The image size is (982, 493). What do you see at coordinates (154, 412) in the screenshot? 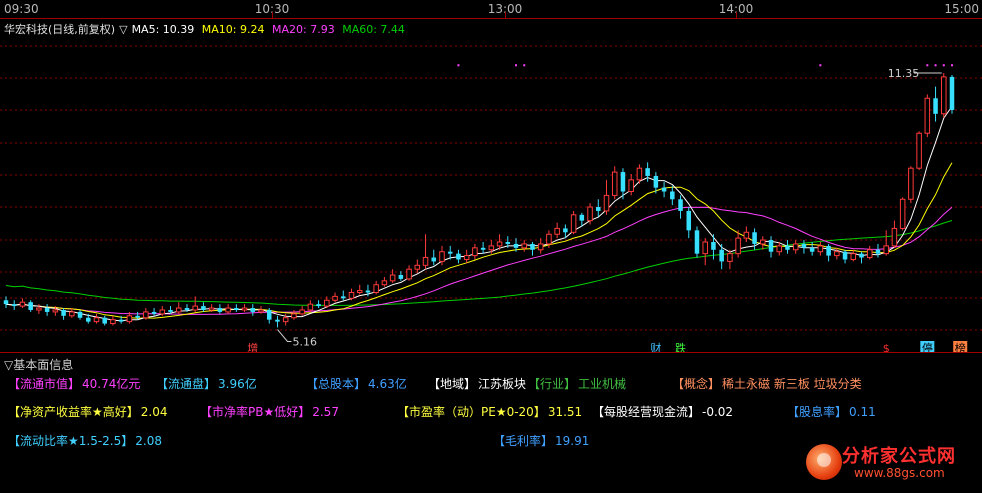
I see `fundamental-value: 2.04` at bounding box center [154, 412].